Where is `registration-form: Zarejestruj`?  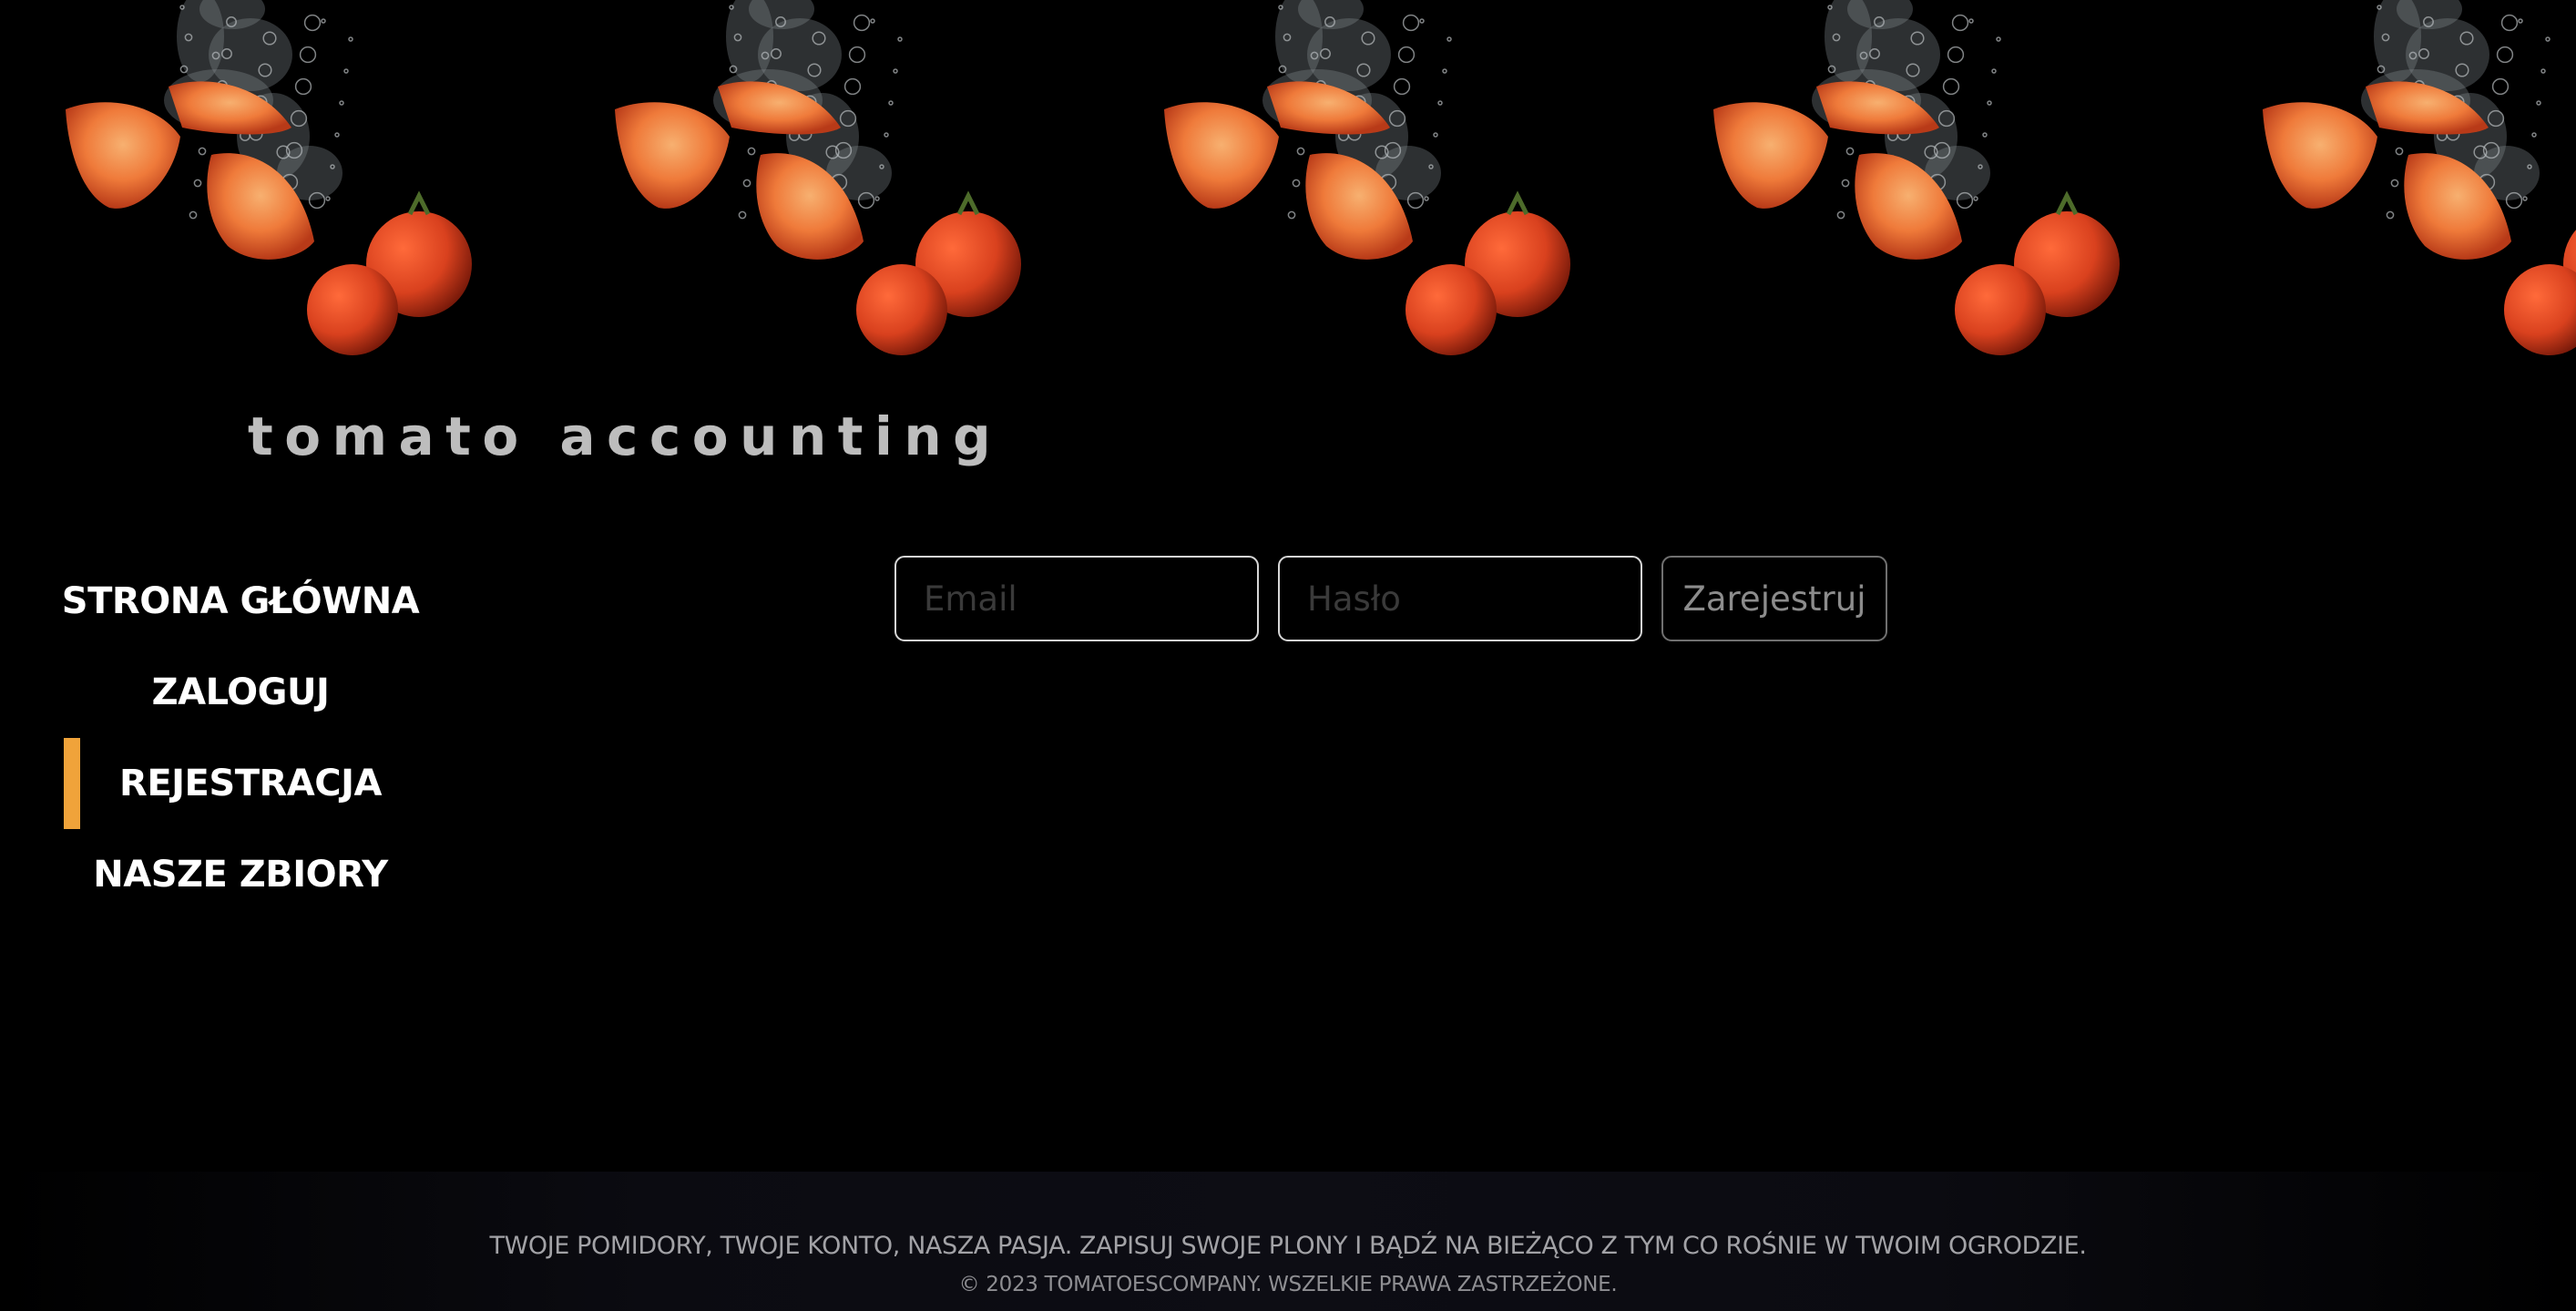
registration-form: Zarejestruj is located at coordinates (1390, 598).